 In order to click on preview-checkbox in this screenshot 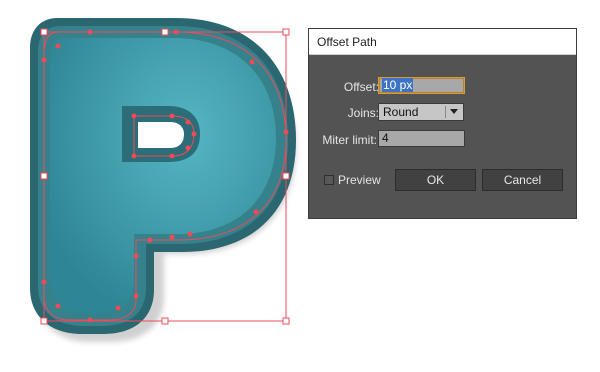, I will do `click(329, 180)`.